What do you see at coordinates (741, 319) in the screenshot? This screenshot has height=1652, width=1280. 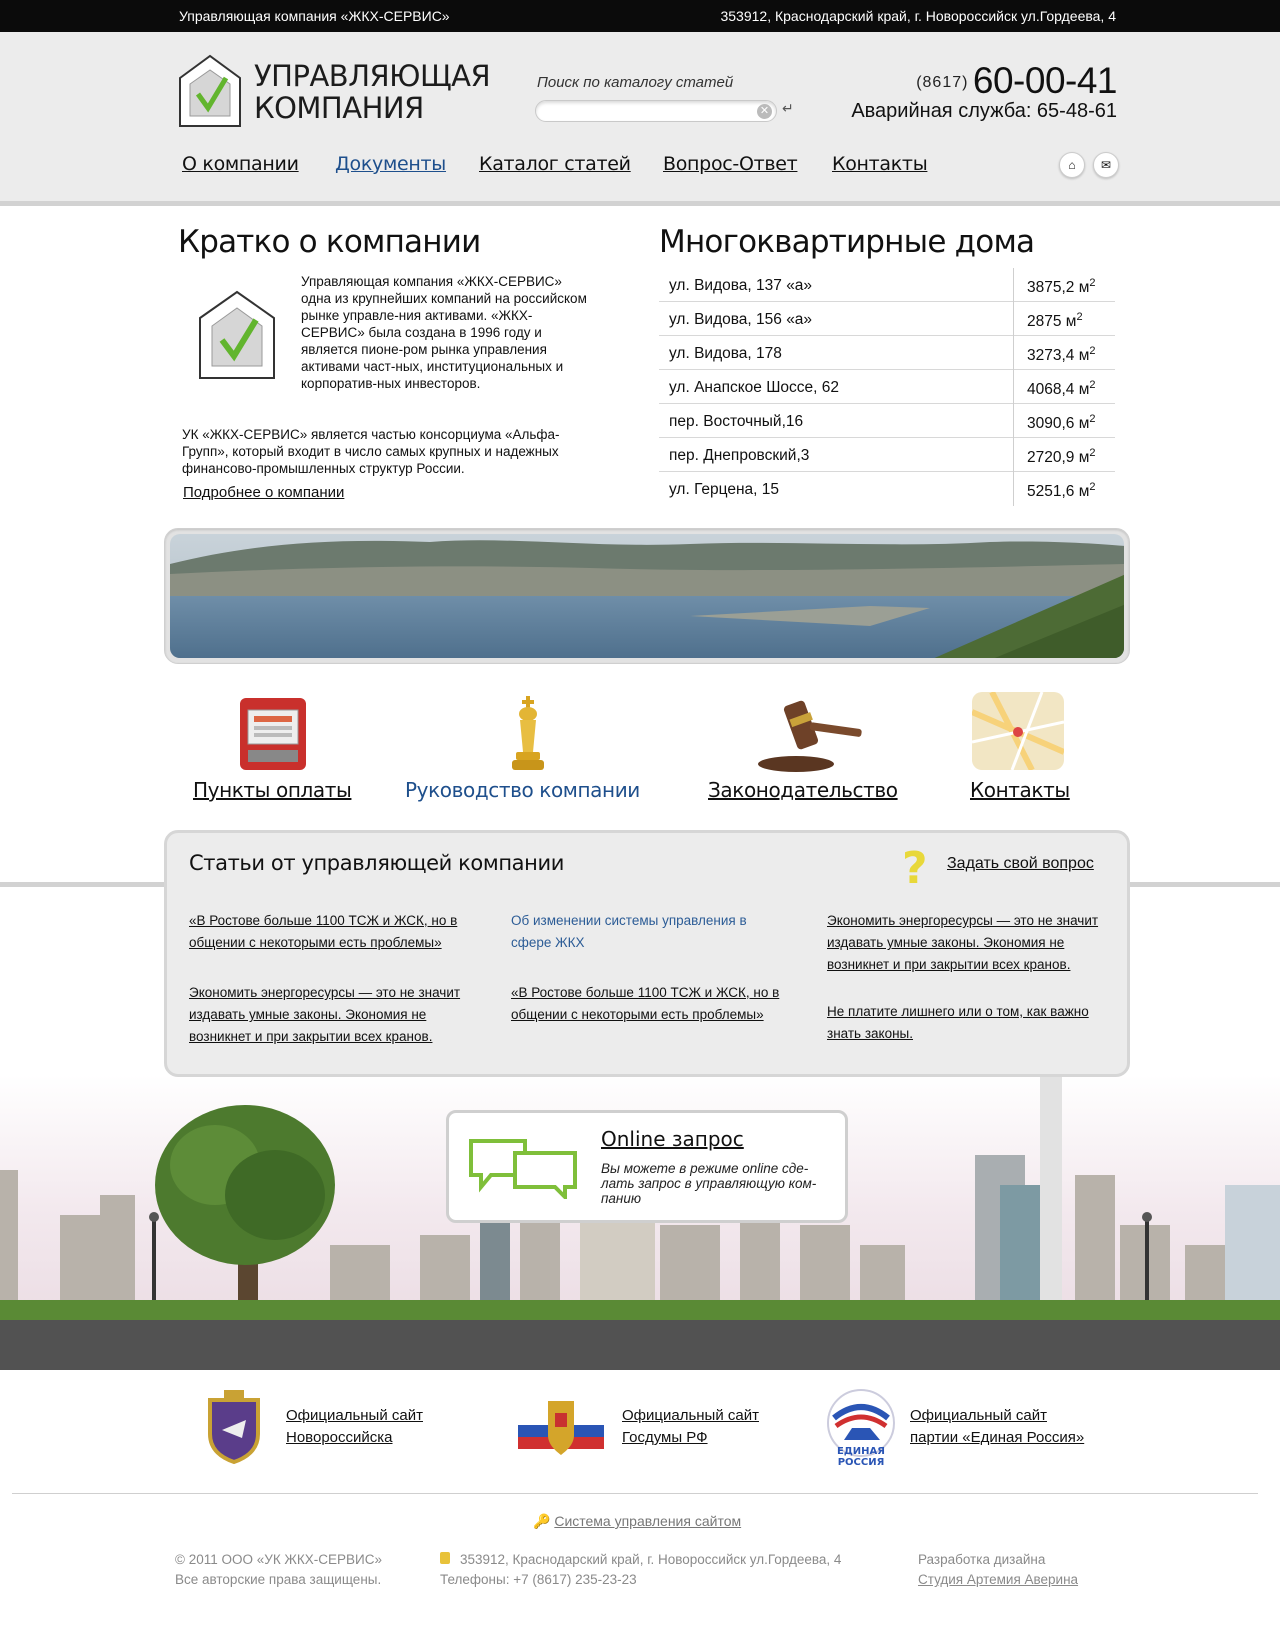 I see `house-address: ул. Видова, 156 «а»` at bounding box center [741, 319].